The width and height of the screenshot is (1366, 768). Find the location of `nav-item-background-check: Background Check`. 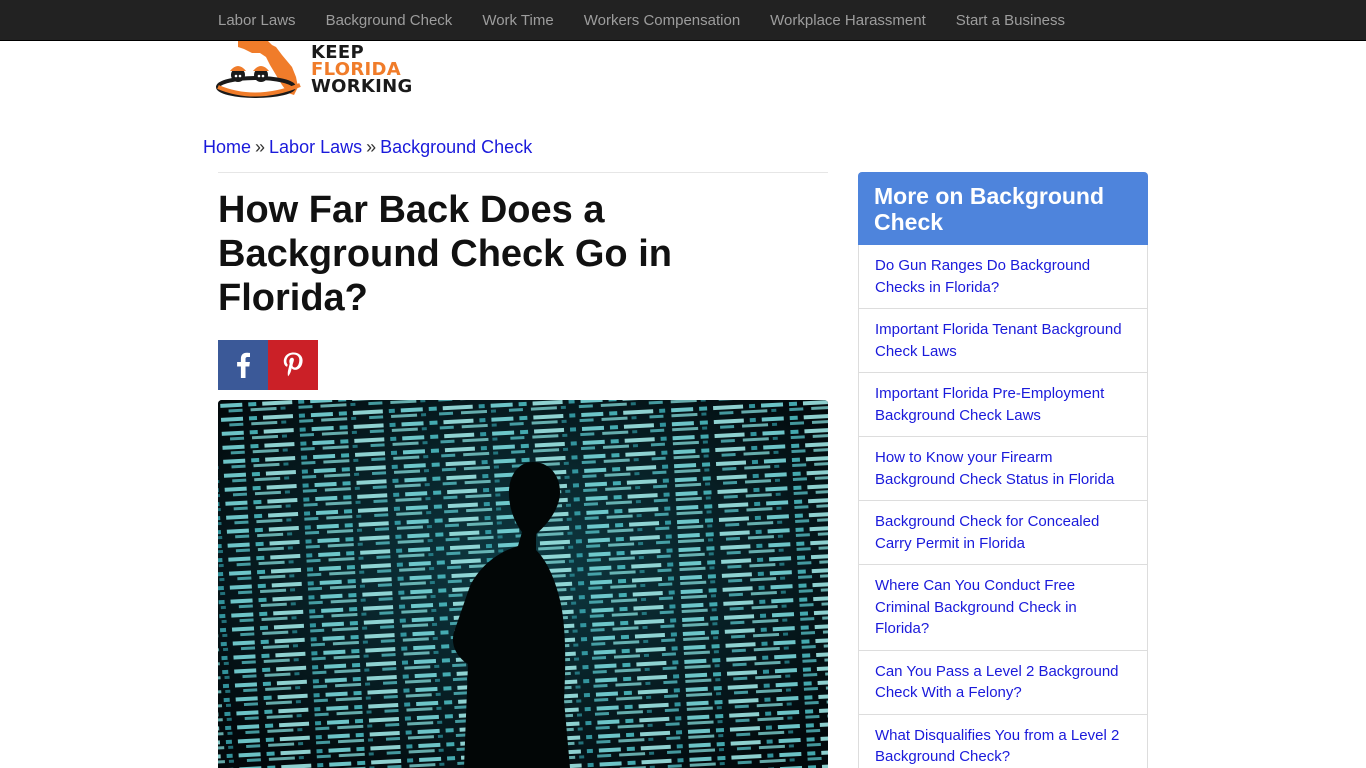

nav-item-background-check: Background Check is located at coordinates (389, 20).